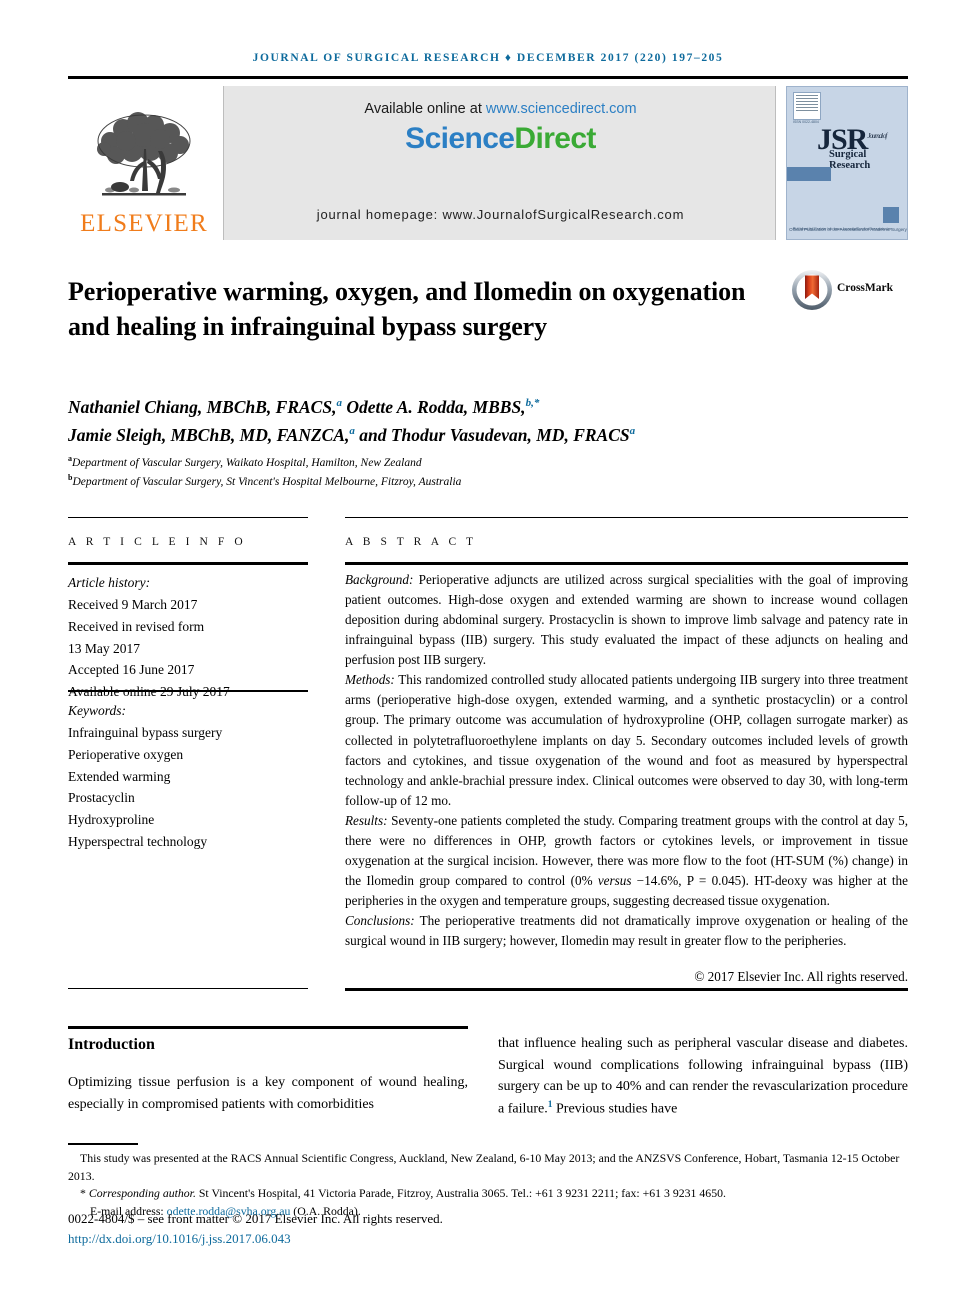 The height and width of the screenshot is (1305, 975). I want to click on history-item: Accepted 16 June 2017, so click(131, 670).